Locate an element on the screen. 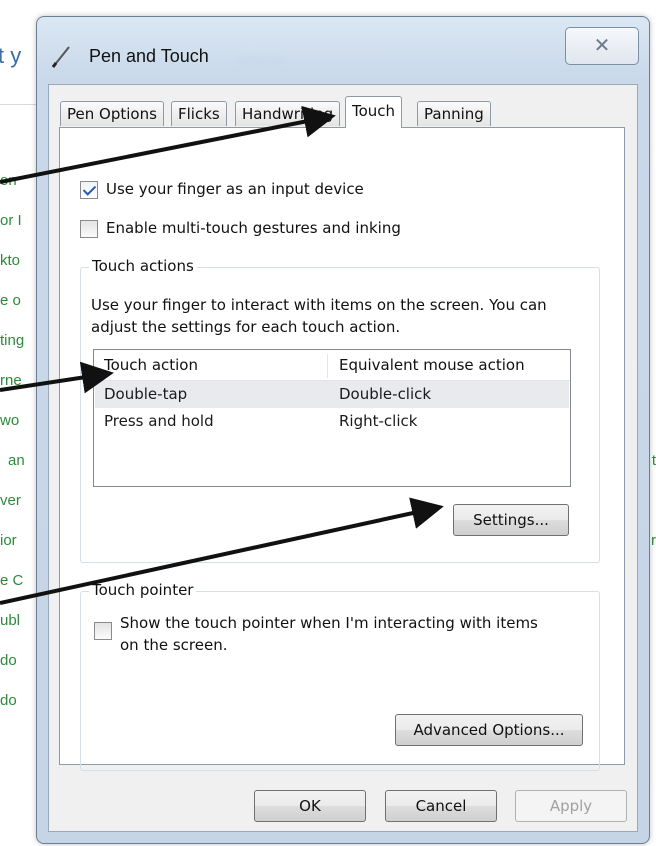 The image size is (656, 846). multi-touch-checkbox is located at coordinates (89, 229).